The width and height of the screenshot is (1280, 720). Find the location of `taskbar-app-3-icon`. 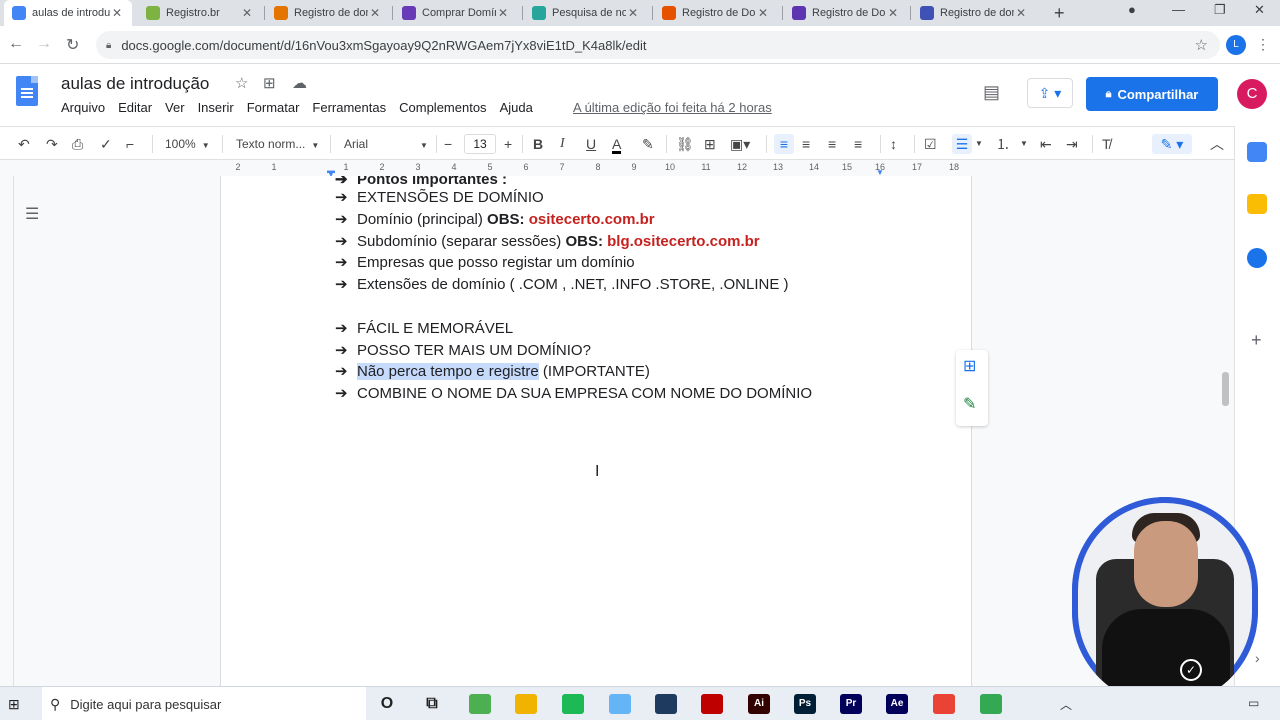

taskbar-app-3-icon is located at coordinates (666, 704).